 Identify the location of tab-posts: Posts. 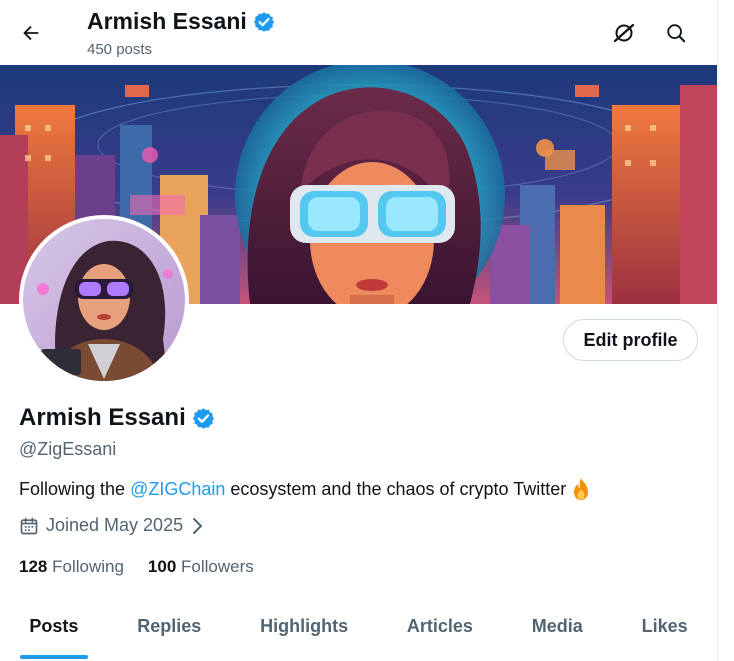
(54, 632).